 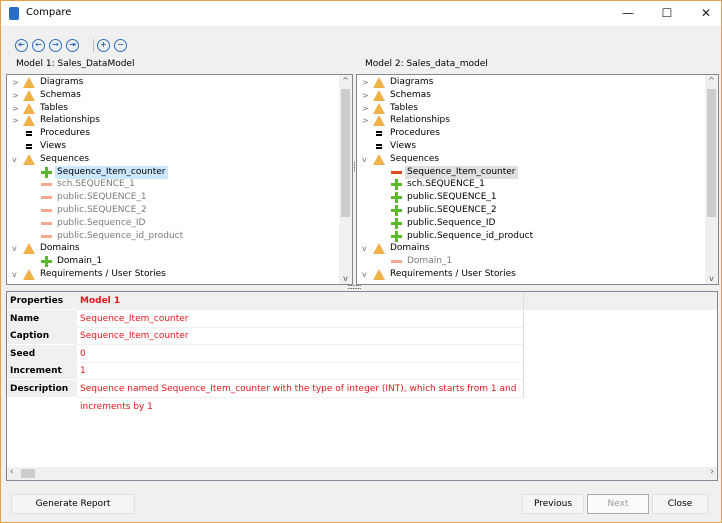 I want to click on model2-vertical-scrollbar: ^ v, so click(x=711, y=179).